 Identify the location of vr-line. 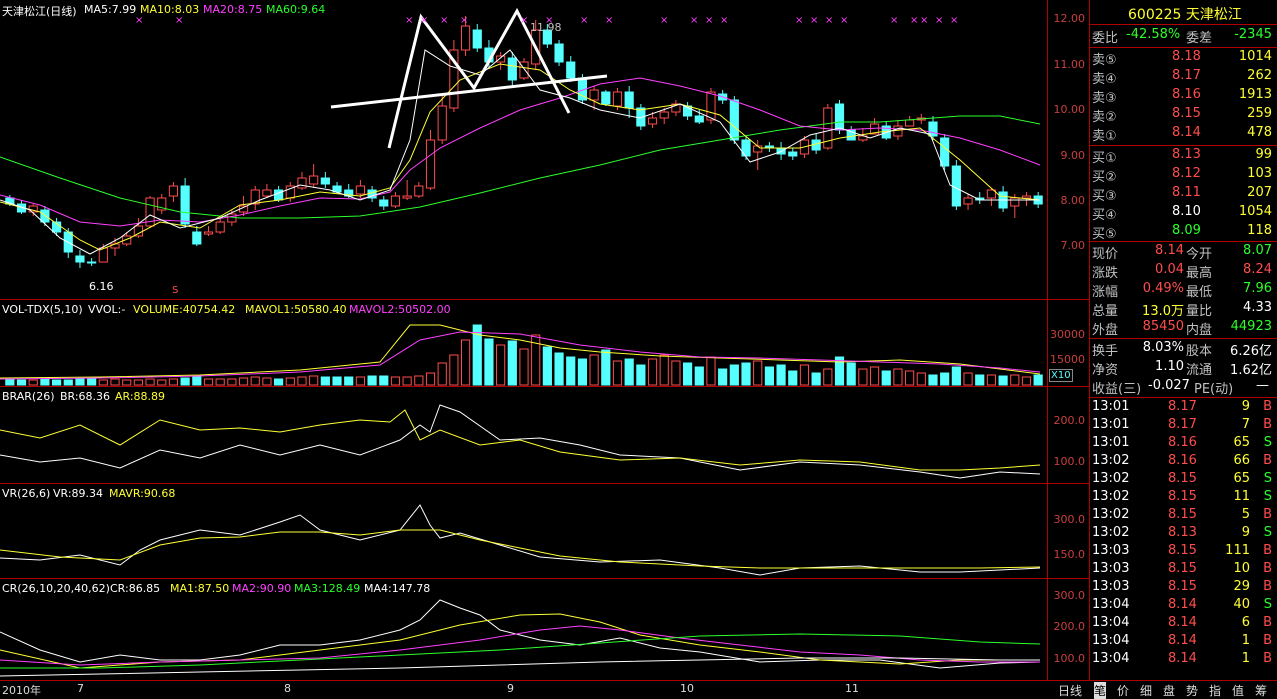
(520, 540).